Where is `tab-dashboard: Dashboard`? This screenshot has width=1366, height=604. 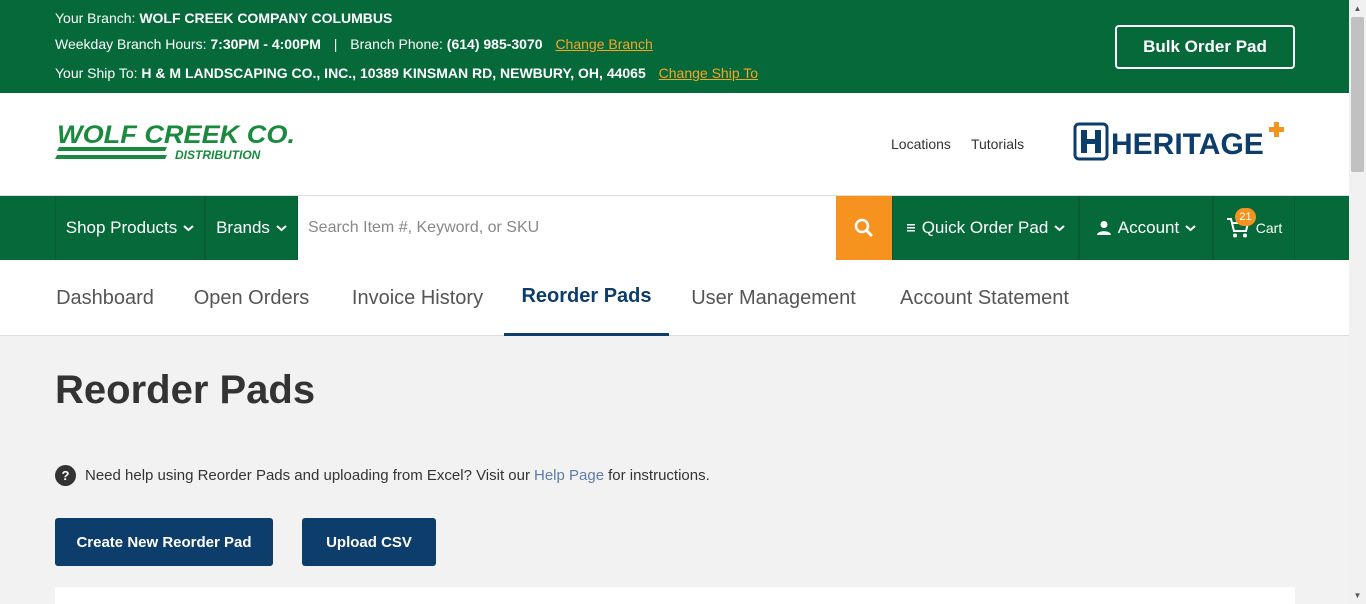
tab-dashboard: Dashboard is located at coordinates (105, 298).